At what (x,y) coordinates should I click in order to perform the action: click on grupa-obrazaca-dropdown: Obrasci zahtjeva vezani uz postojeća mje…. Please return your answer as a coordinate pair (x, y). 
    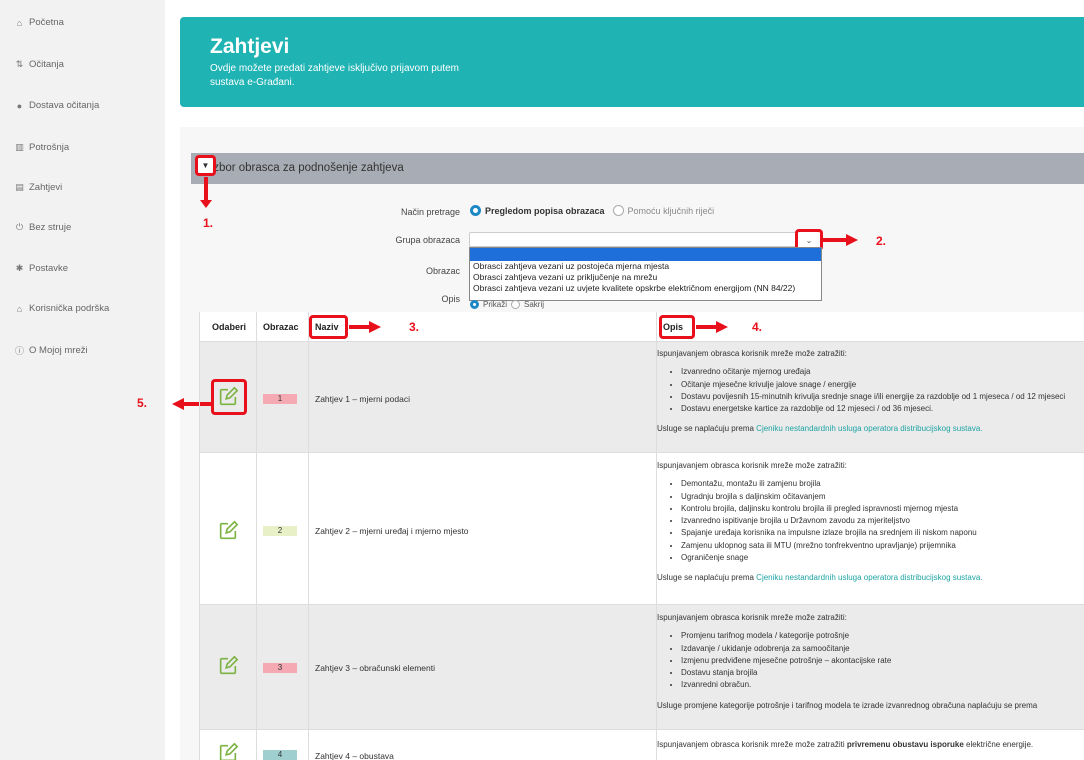
    Looking at the image, I should click on (645, 274).